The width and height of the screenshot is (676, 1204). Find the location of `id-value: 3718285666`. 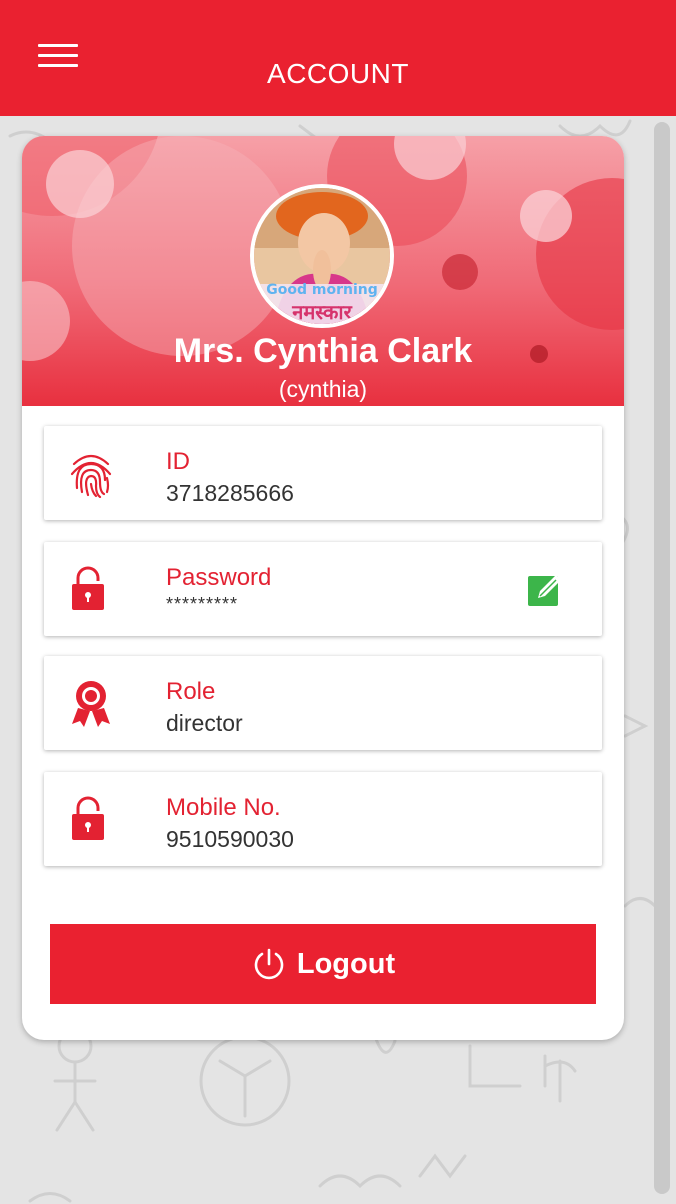

id-value: 3718285666 is located at coordinates (230, 493).